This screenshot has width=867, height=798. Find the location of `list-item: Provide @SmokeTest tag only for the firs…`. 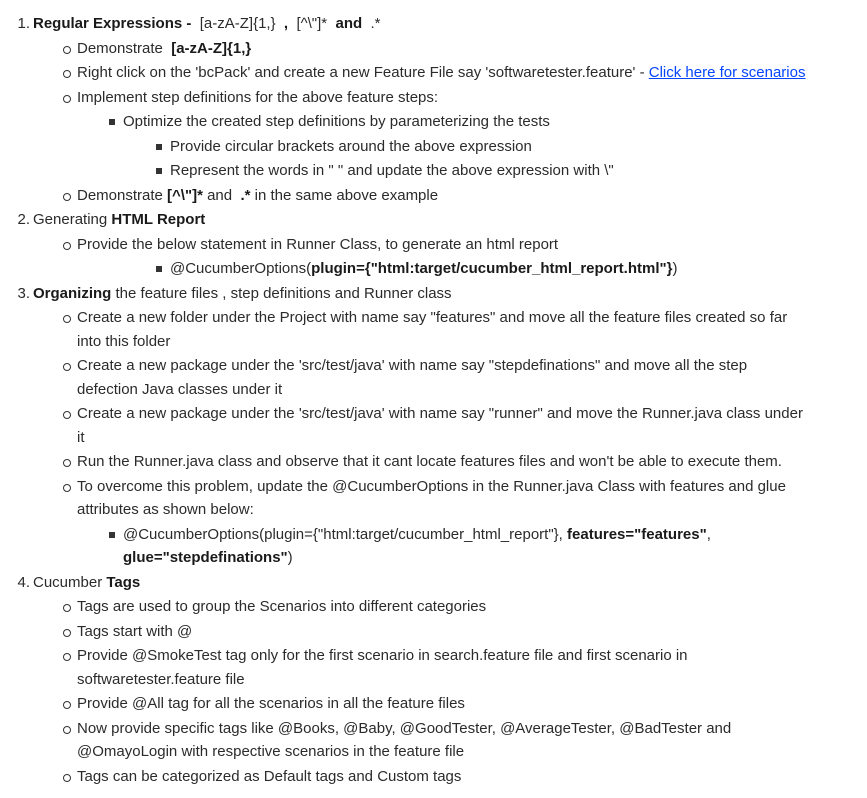

list-item: Provide @SmokeTest tag only for the firs… is located at coordinates (433, 667).